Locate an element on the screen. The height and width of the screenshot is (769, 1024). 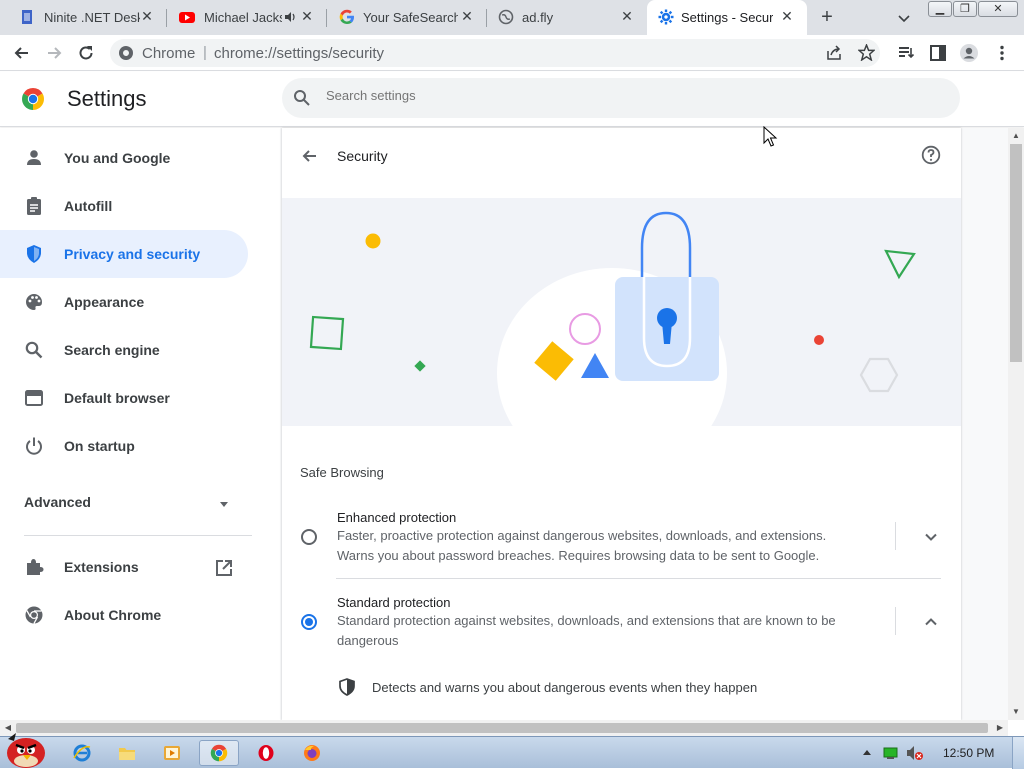
minimize-button: ▁ is located at coordinates (940, 9).